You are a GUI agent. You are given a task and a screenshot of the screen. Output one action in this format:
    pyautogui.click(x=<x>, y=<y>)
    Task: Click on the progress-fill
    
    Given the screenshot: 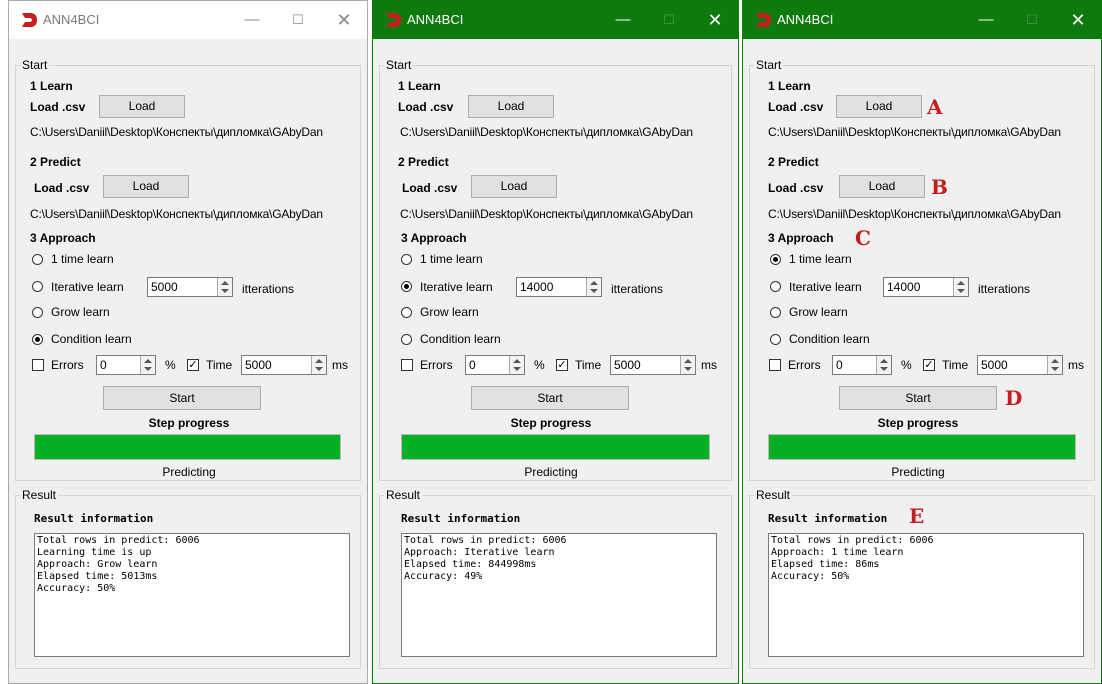 What is the action you would take?
    pyautogui.click(x=922, y=447)
    